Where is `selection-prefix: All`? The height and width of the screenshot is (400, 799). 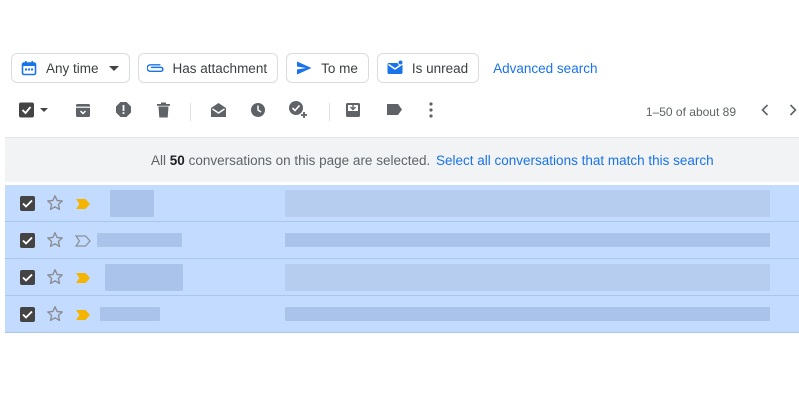 selection-prefix: All is located at coordinates (159, 160).